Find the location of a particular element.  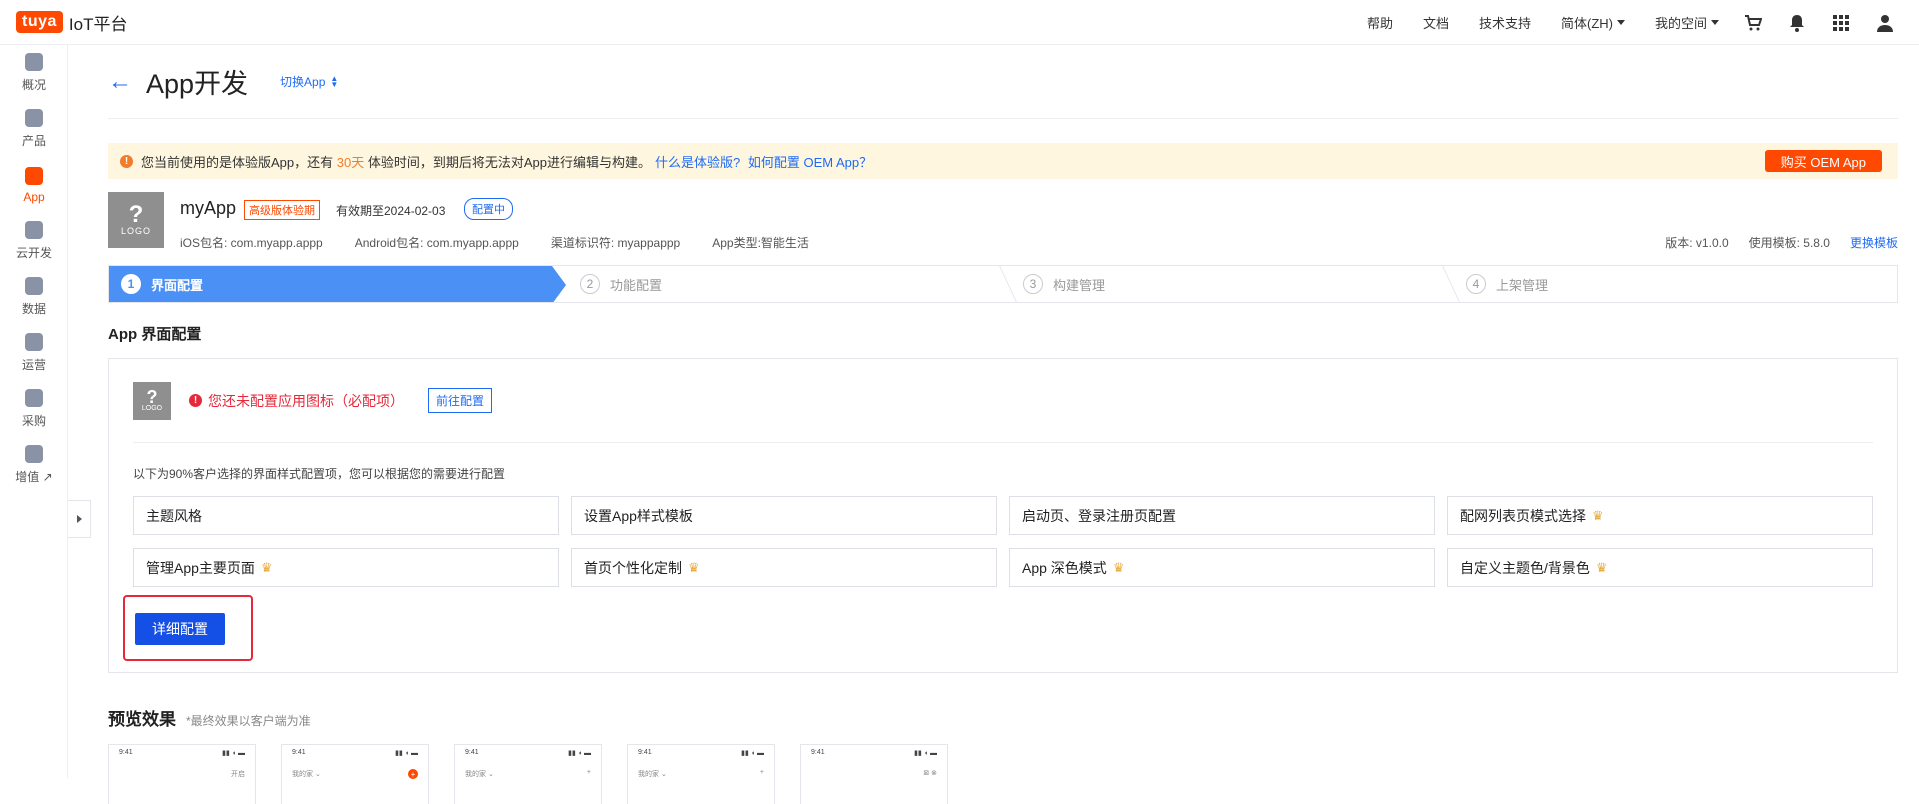

help-link: 帮助 is located at coordinates (1380, 22).